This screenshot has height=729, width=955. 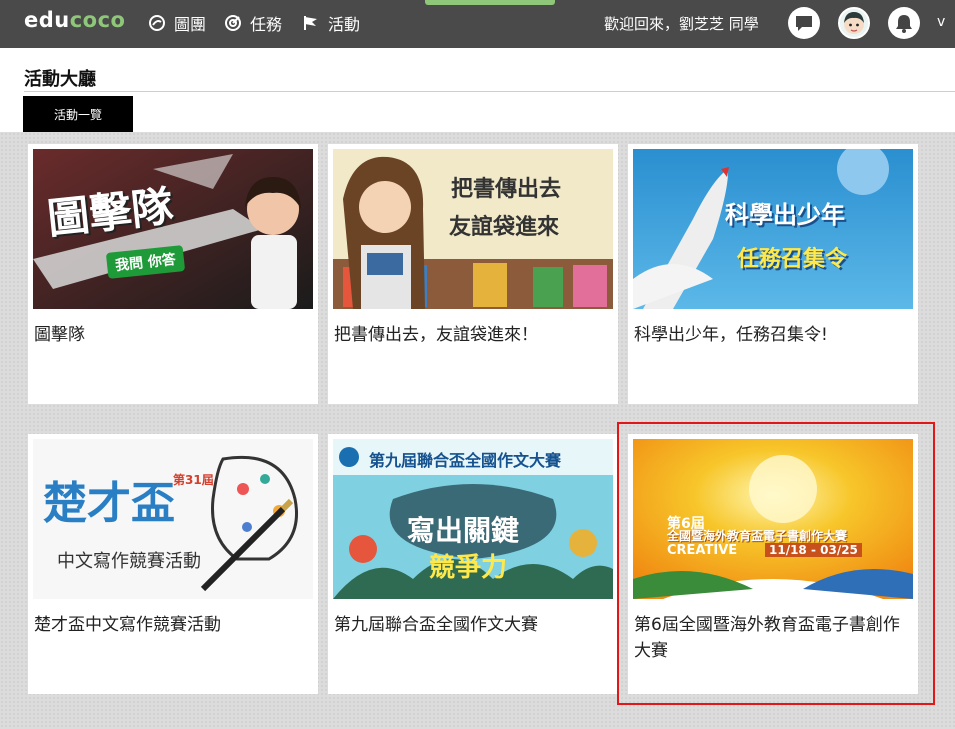 I want to click on target-icon, so click(x=233, y=23).